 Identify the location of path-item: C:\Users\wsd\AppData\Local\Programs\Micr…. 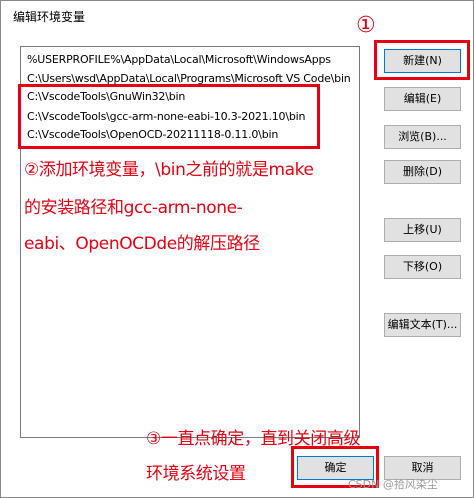
(189, 80).